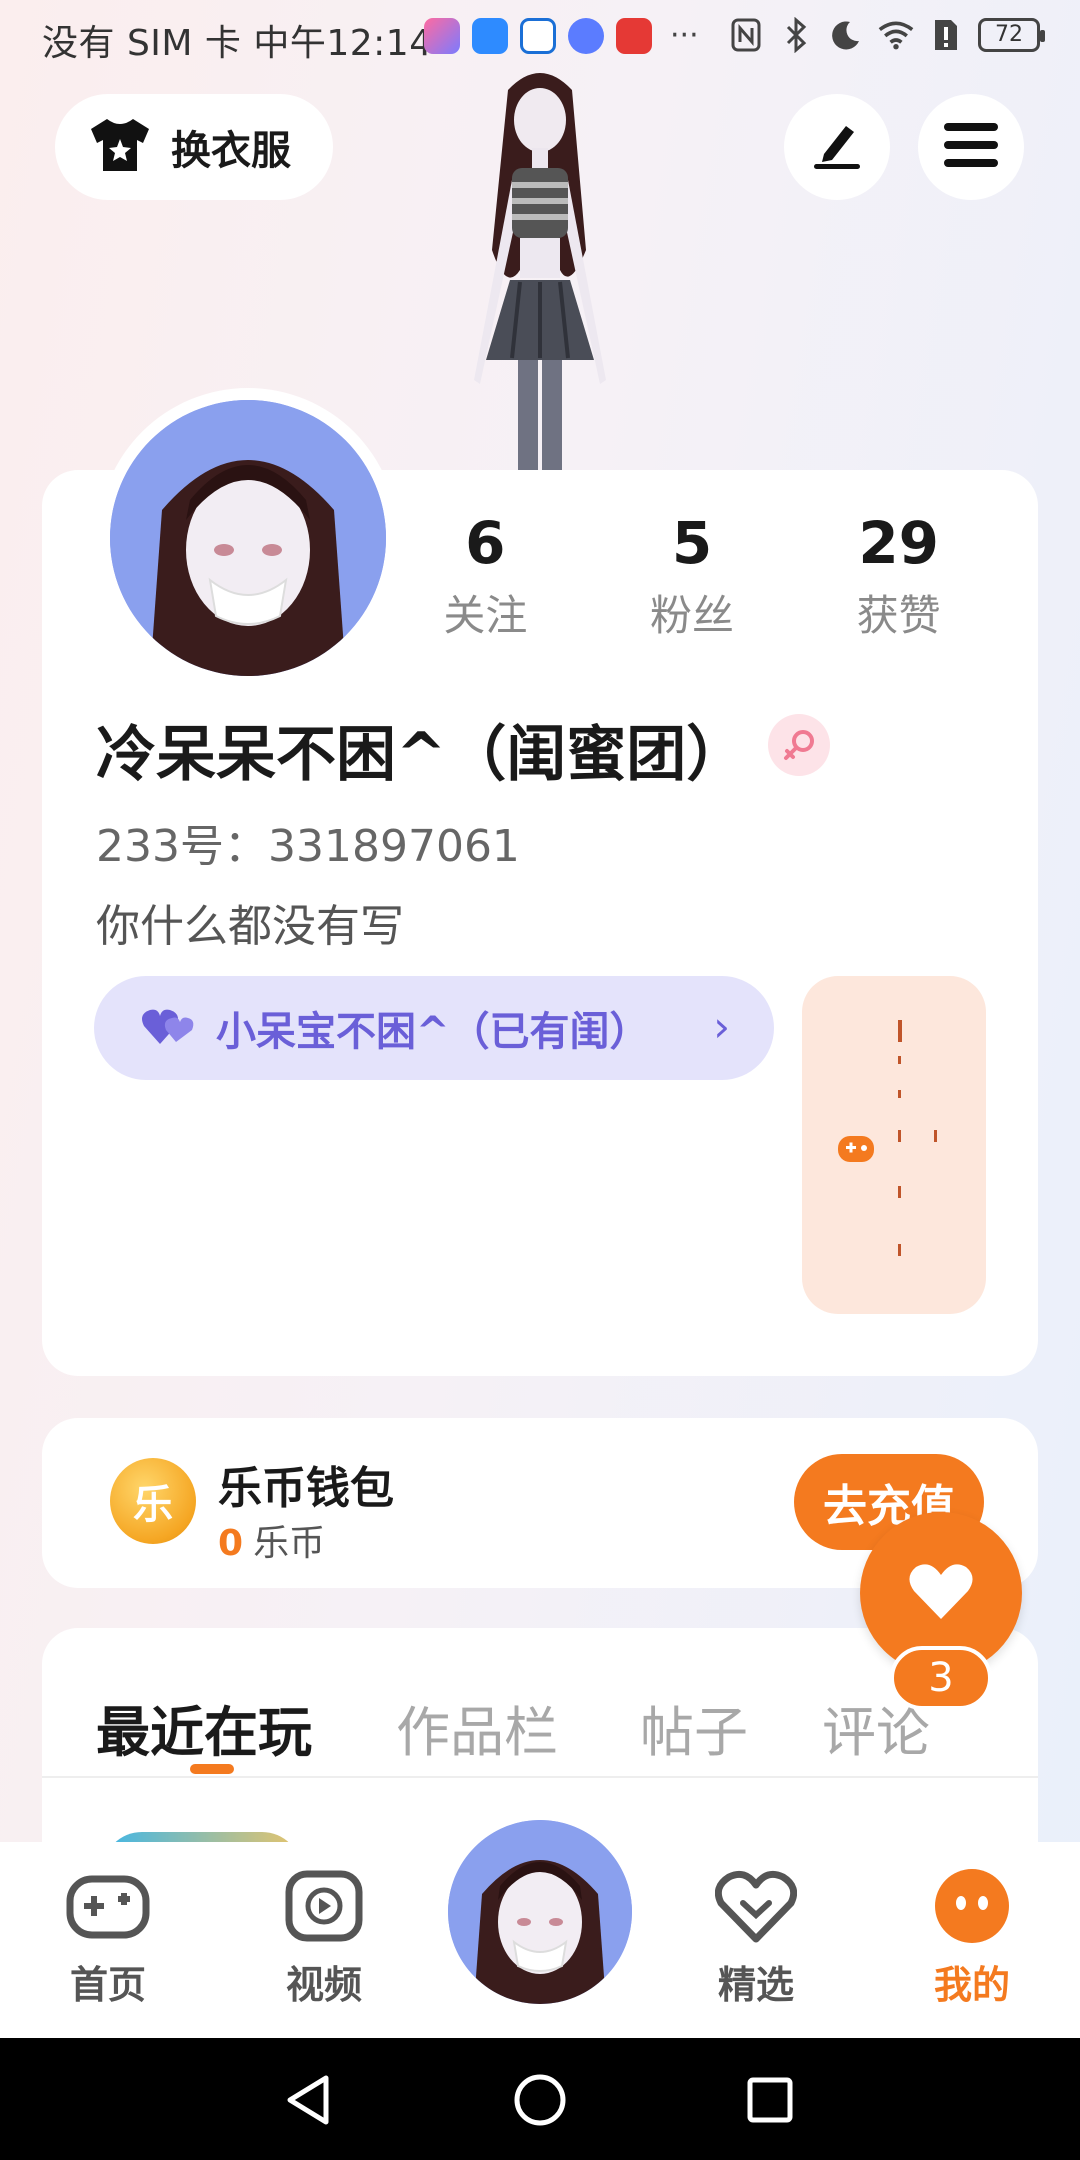  What do you see at coordinates (721, 1026) in the screenshot?
I see `chevron-right-icon: ›` at bounding box center [721, 1026].